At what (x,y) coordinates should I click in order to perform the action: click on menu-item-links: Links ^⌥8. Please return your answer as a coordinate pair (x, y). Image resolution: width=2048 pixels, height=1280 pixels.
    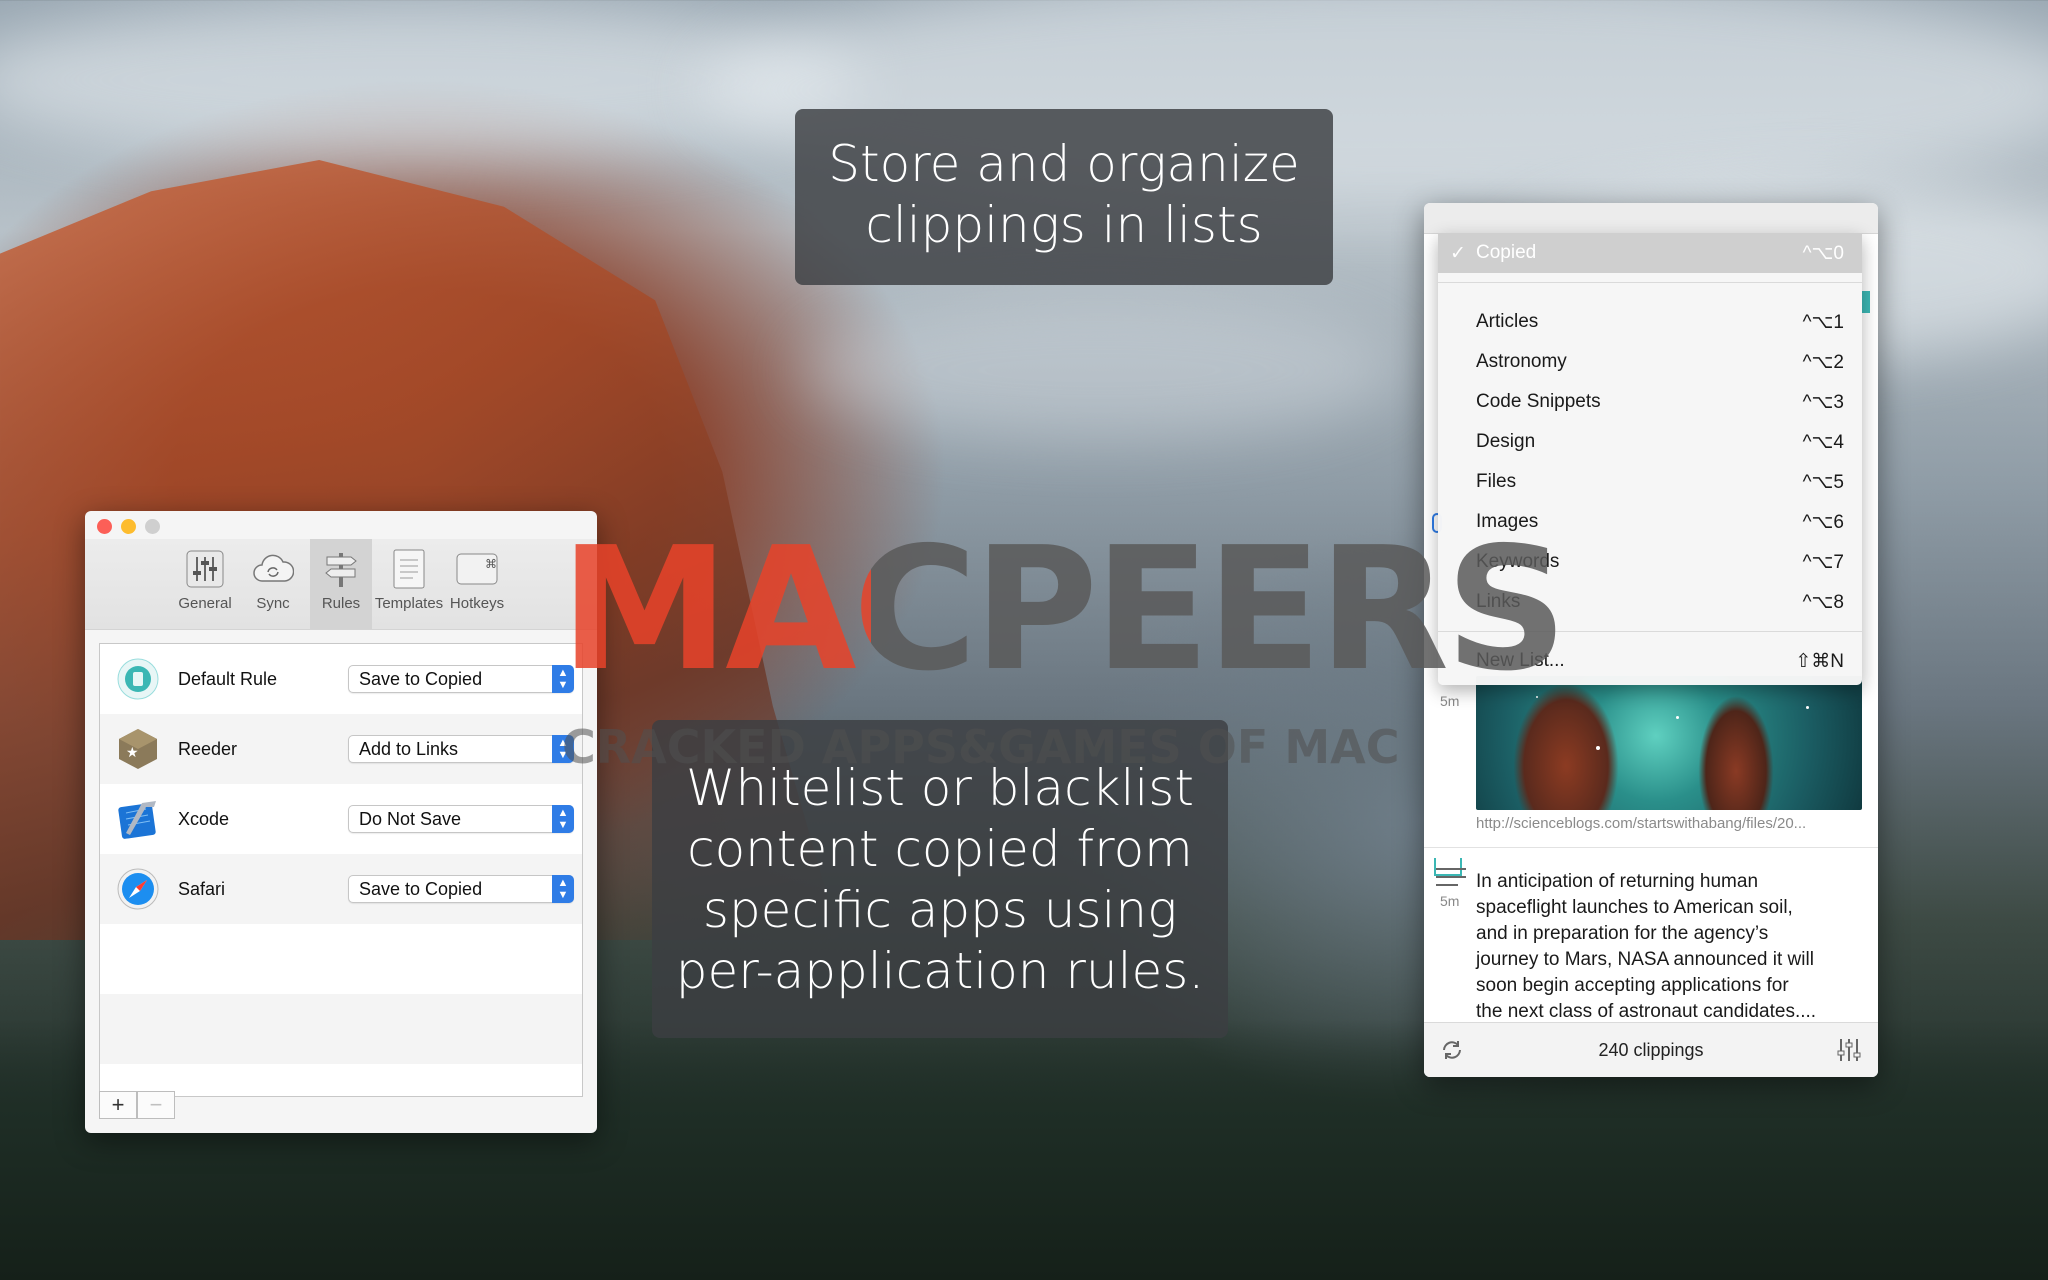
    Looking at the image, I should click on (1650, 602).